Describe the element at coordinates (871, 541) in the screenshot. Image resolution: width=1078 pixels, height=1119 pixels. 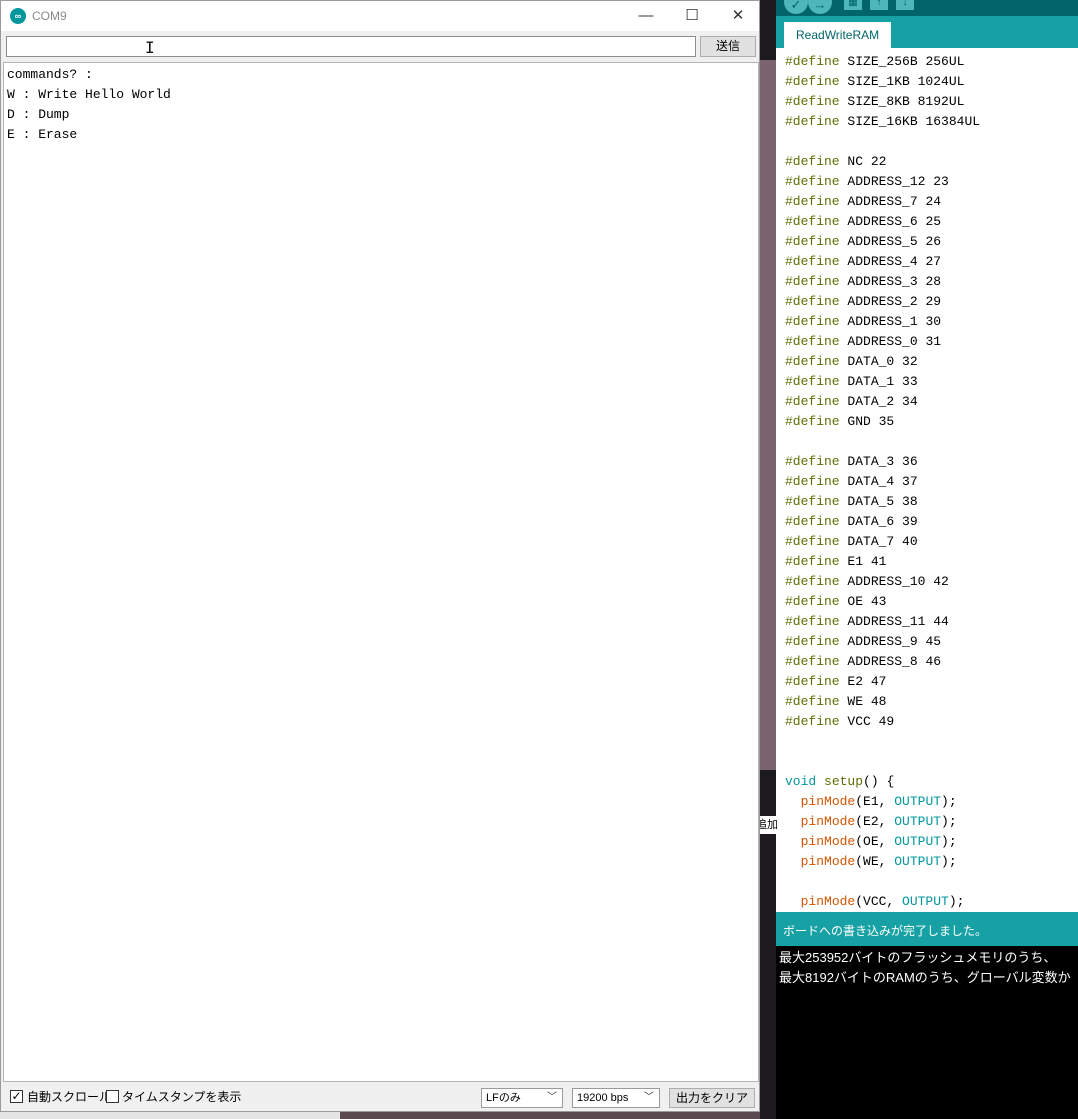
I see `define-name: DATA_7` at that location.